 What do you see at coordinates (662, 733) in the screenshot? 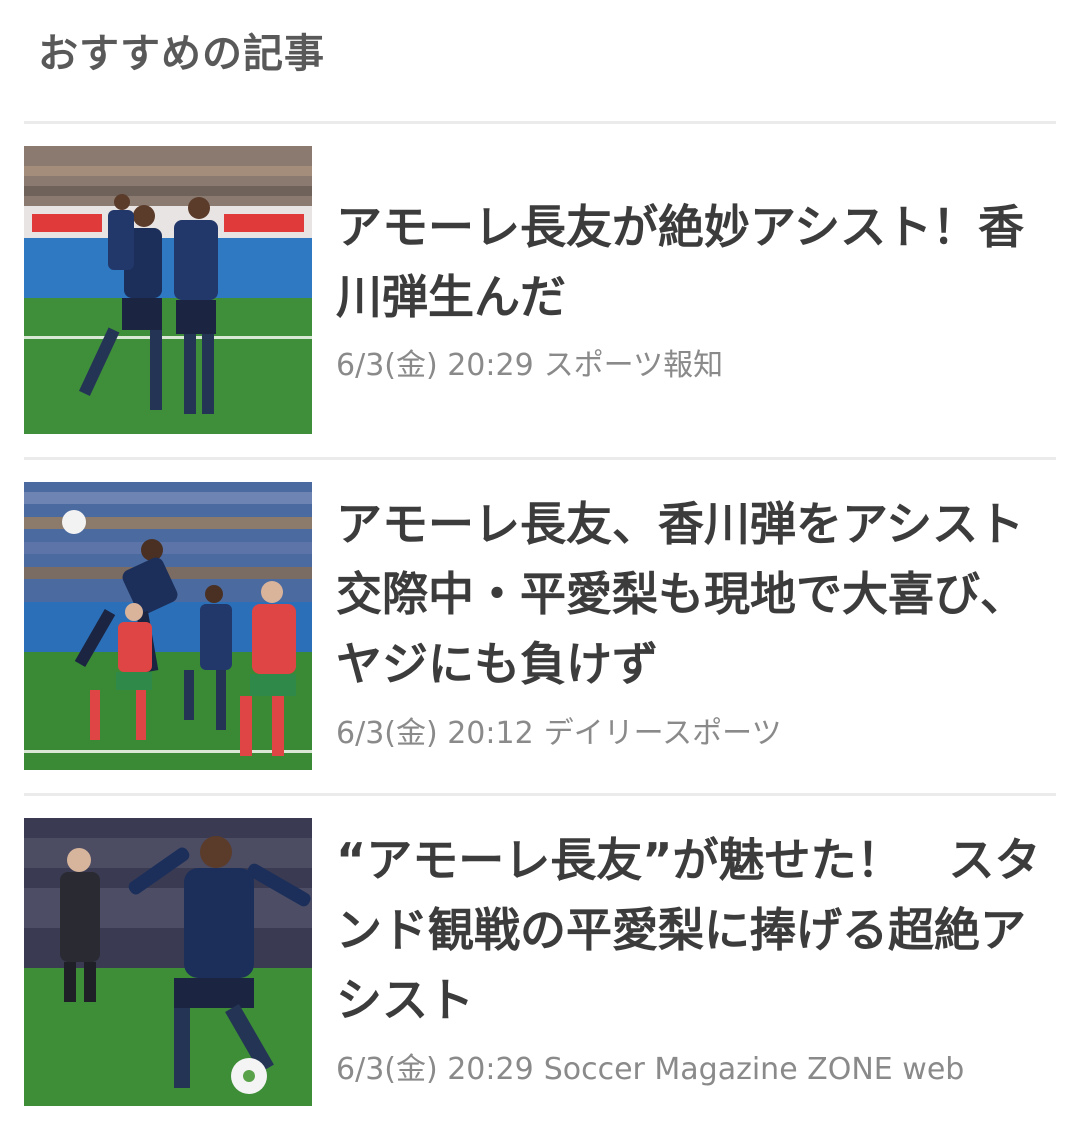
I see `article-source: デイリースポーツ` at bounding box center [662, 733].